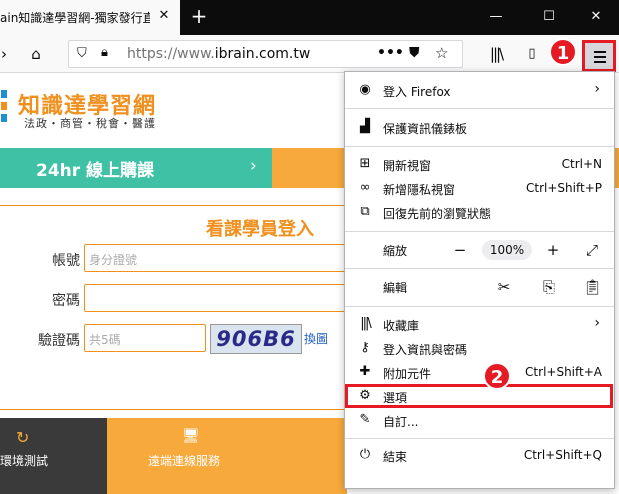  Describe the element at coordinates (390, 53) in the screenshot. I see `ellipsis-icon: •••` at that location.